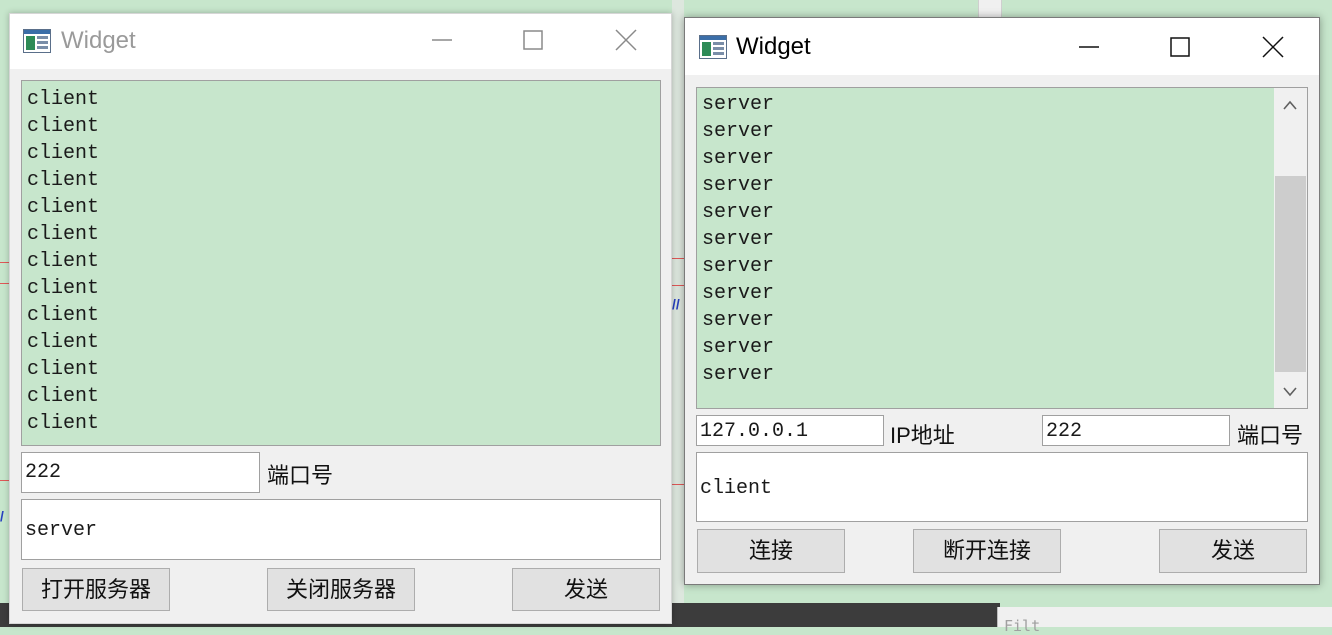 This screenshot has width=1332, height=635. I want to click on scroll-down-icon, so click(1290, 394).